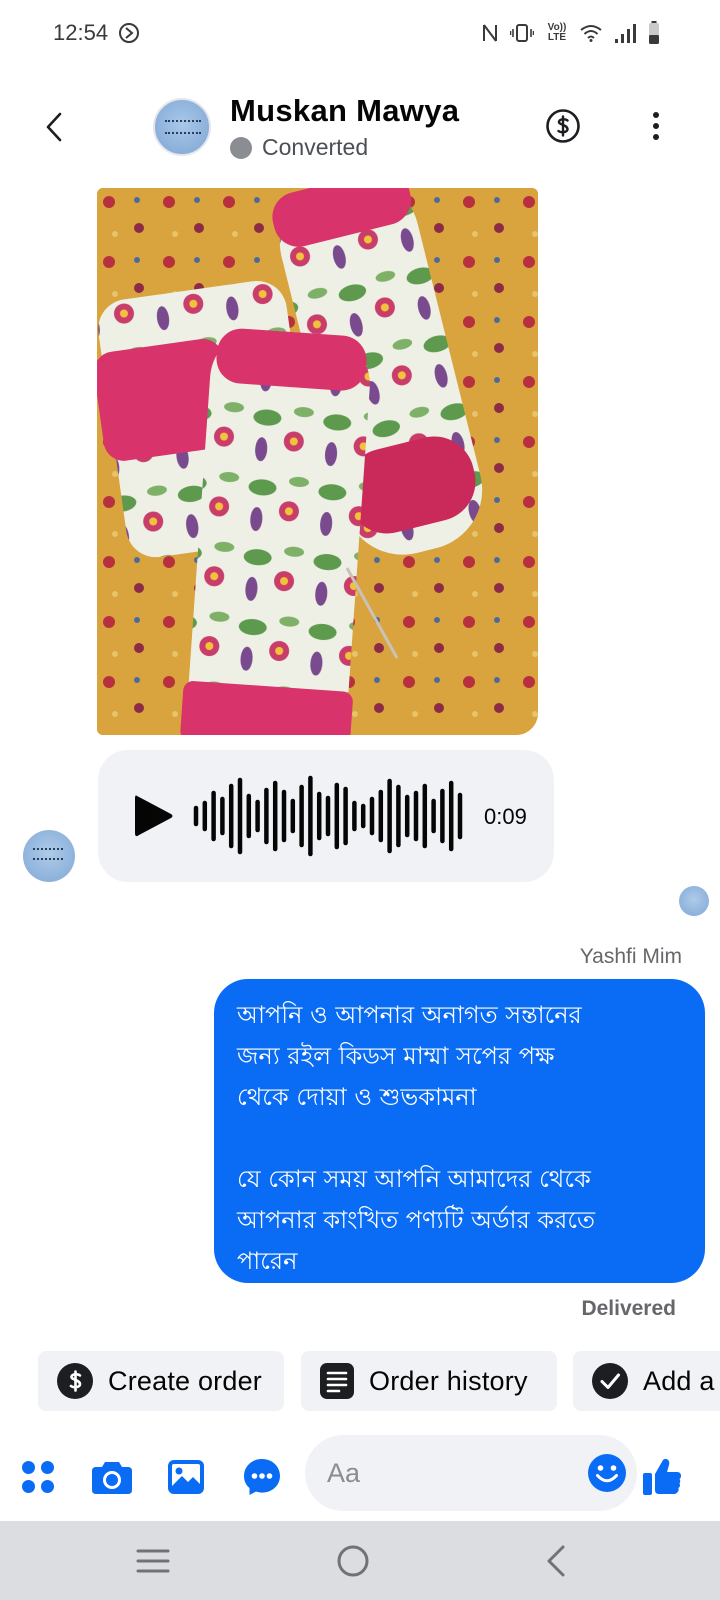 Image resolution: width=720 pixels, height=1600 pixels. Describe the element at coordinates (337, 1381) in the screenshot. I see `document-list-icon` at that location.